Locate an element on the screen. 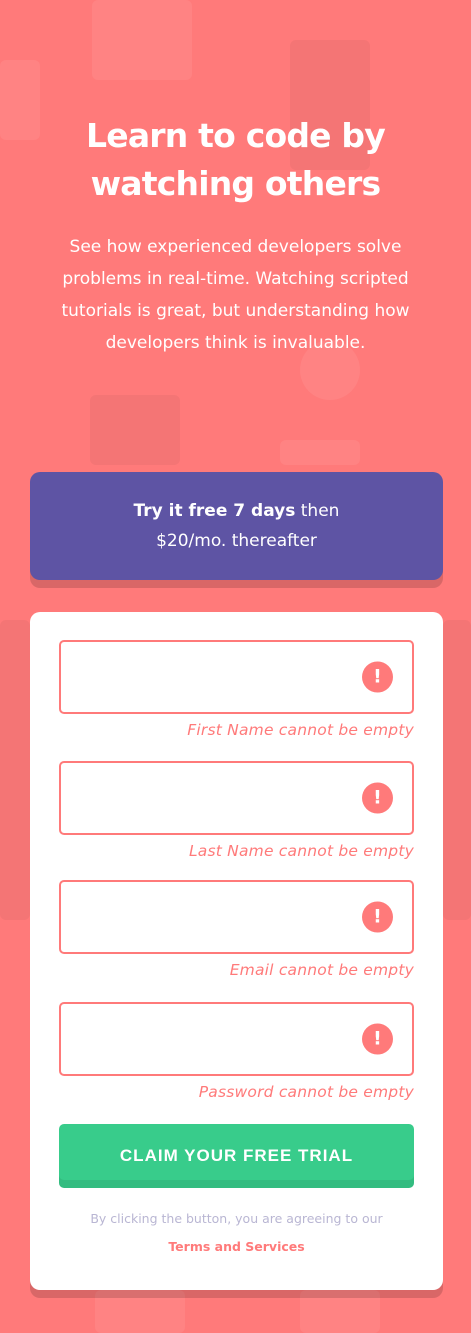 This screenshot has height=1333, width=471. last-name-input is located at coordinates (236, 798).